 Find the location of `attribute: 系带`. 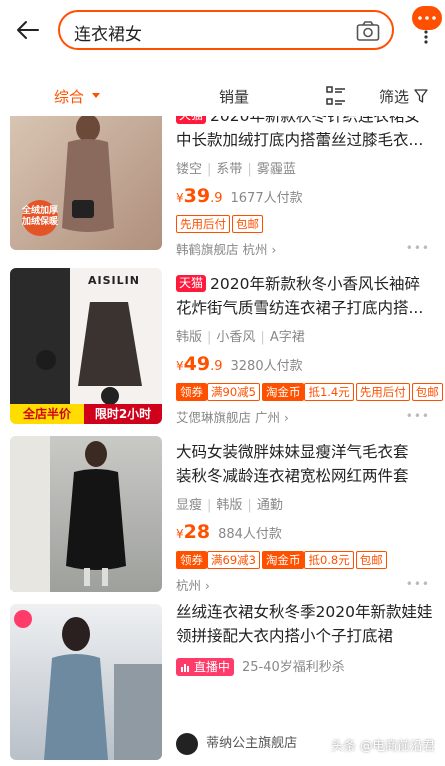

attribute: 系带 is located at coordinates (229, 169).